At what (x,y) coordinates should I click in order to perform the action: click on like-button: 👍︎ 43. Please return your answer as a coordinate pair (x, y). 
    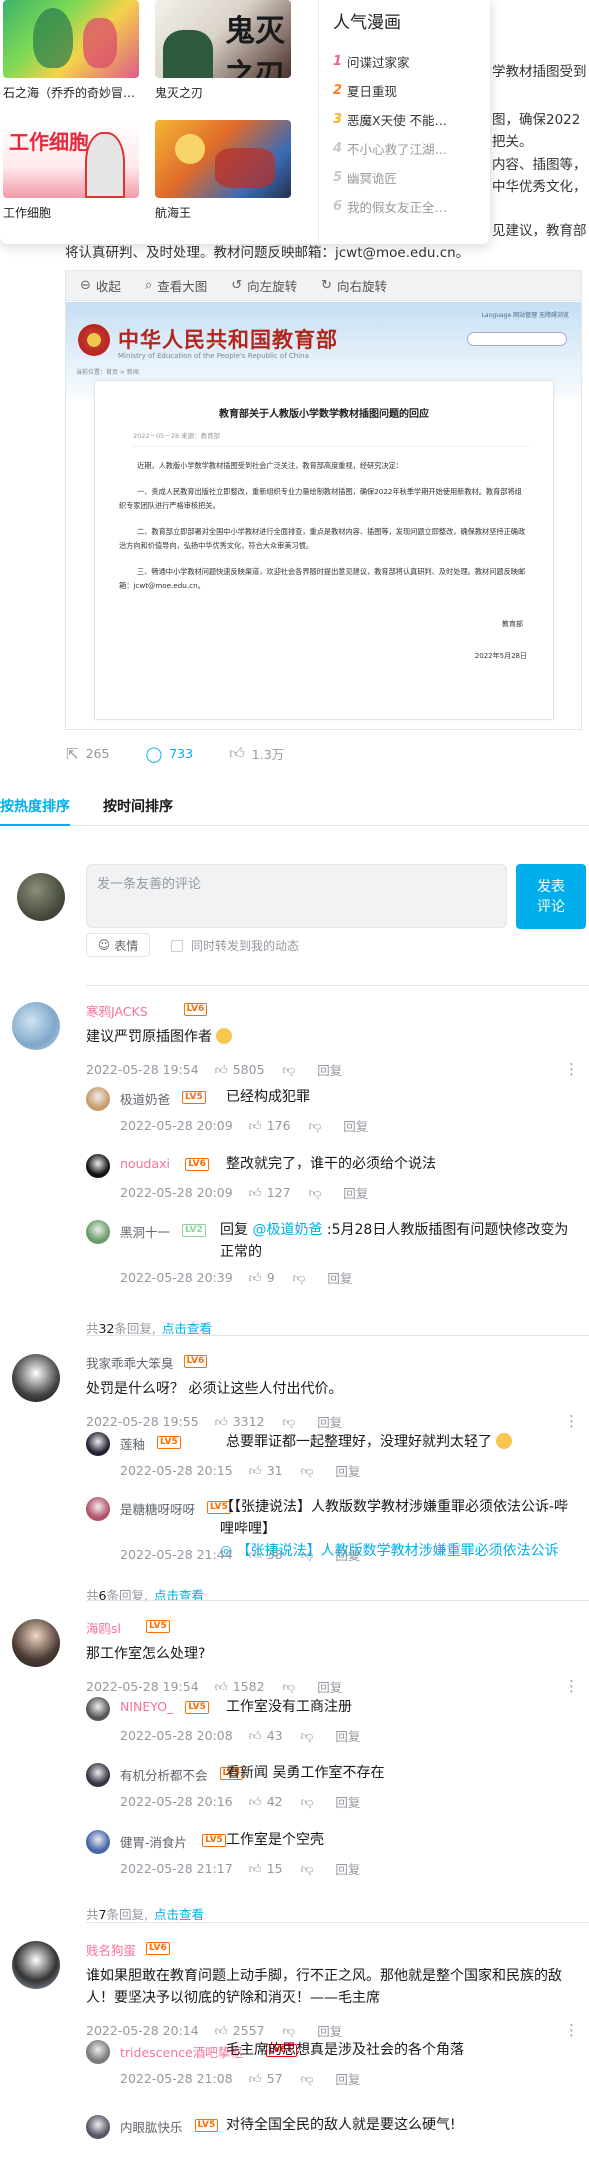
    Looking at the image, I should click on (266, 1736).